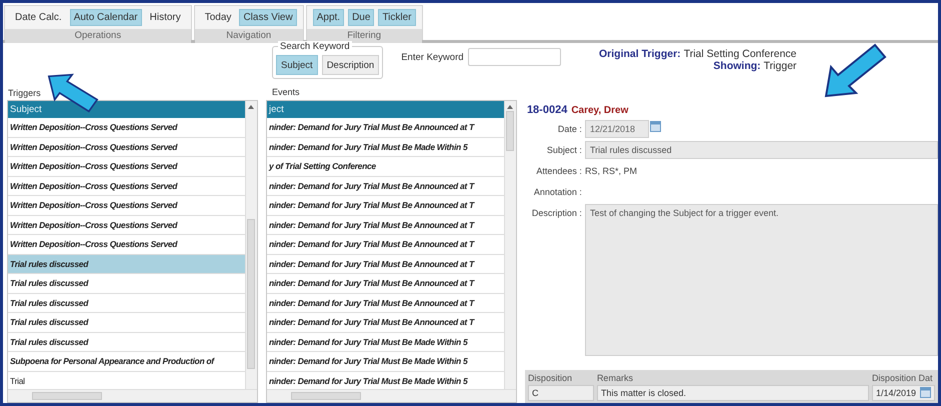  Describe the element at coordinates (297, 65) in the screenshot. I see `search-option-button: Subject` at that location.